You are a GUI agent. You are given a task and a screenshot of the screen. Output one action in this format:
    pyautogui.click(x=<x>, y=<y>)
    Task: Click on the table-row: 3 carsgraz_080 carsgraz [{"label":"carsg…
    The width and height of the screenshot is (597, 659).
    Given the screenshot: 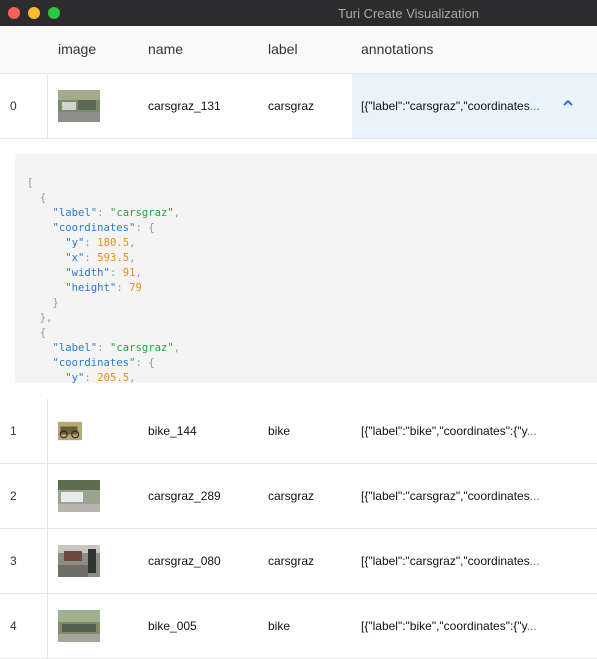 What is the action you would take?
    pyautogui.click(x=298, y=561)
    